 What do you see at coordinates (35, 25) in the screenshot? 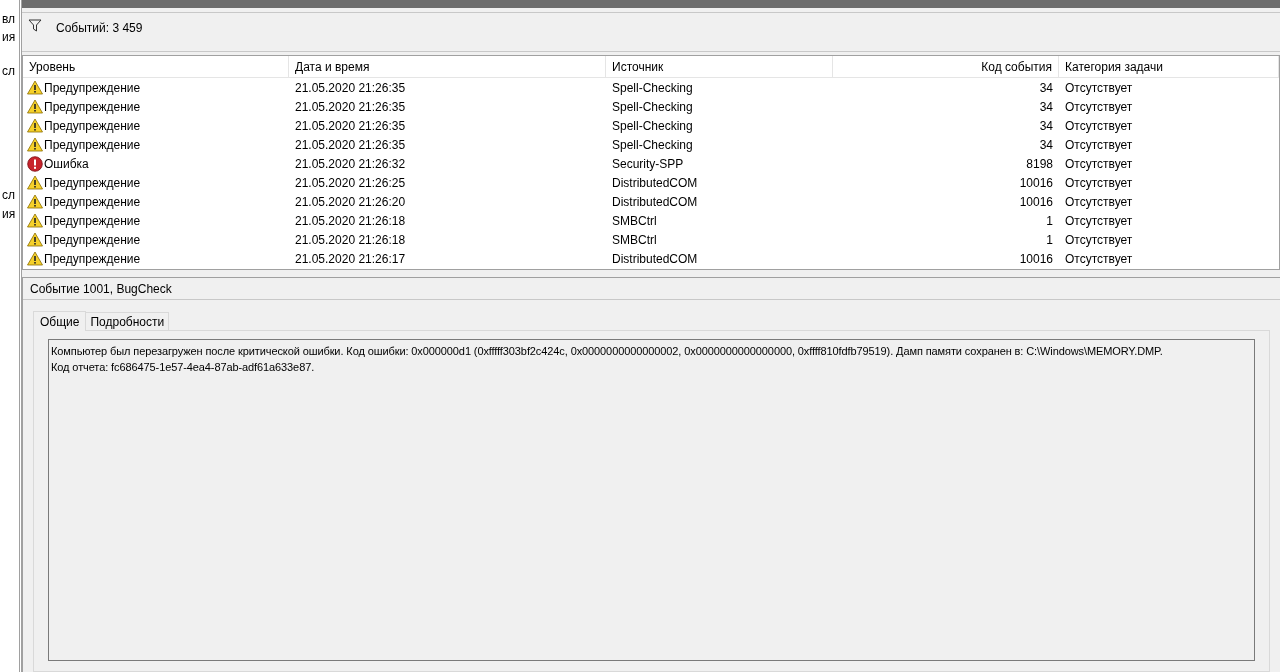
I see `filter-icon` at bounding box center [35, 25].